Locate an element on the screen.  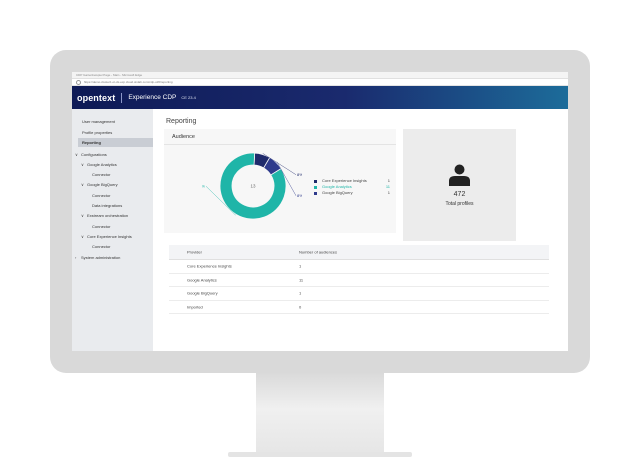
sidebar-item-system-administration: › System administration is located at coordinates (97, 257).